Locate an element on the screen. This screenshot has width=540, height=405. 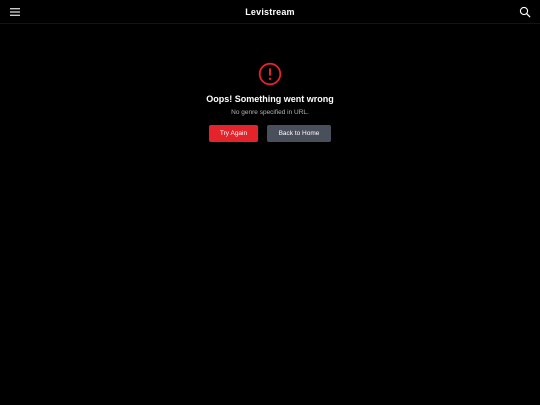
menu-button is located at coordinates (15, 12).